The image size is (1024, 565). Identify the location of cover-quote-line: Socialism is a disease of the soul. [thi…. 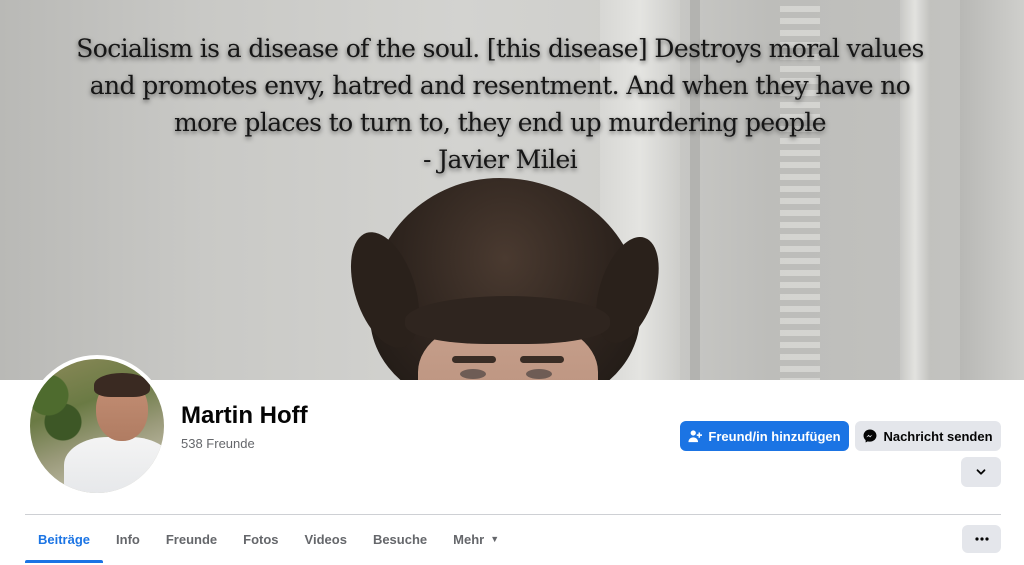
(500, 48).